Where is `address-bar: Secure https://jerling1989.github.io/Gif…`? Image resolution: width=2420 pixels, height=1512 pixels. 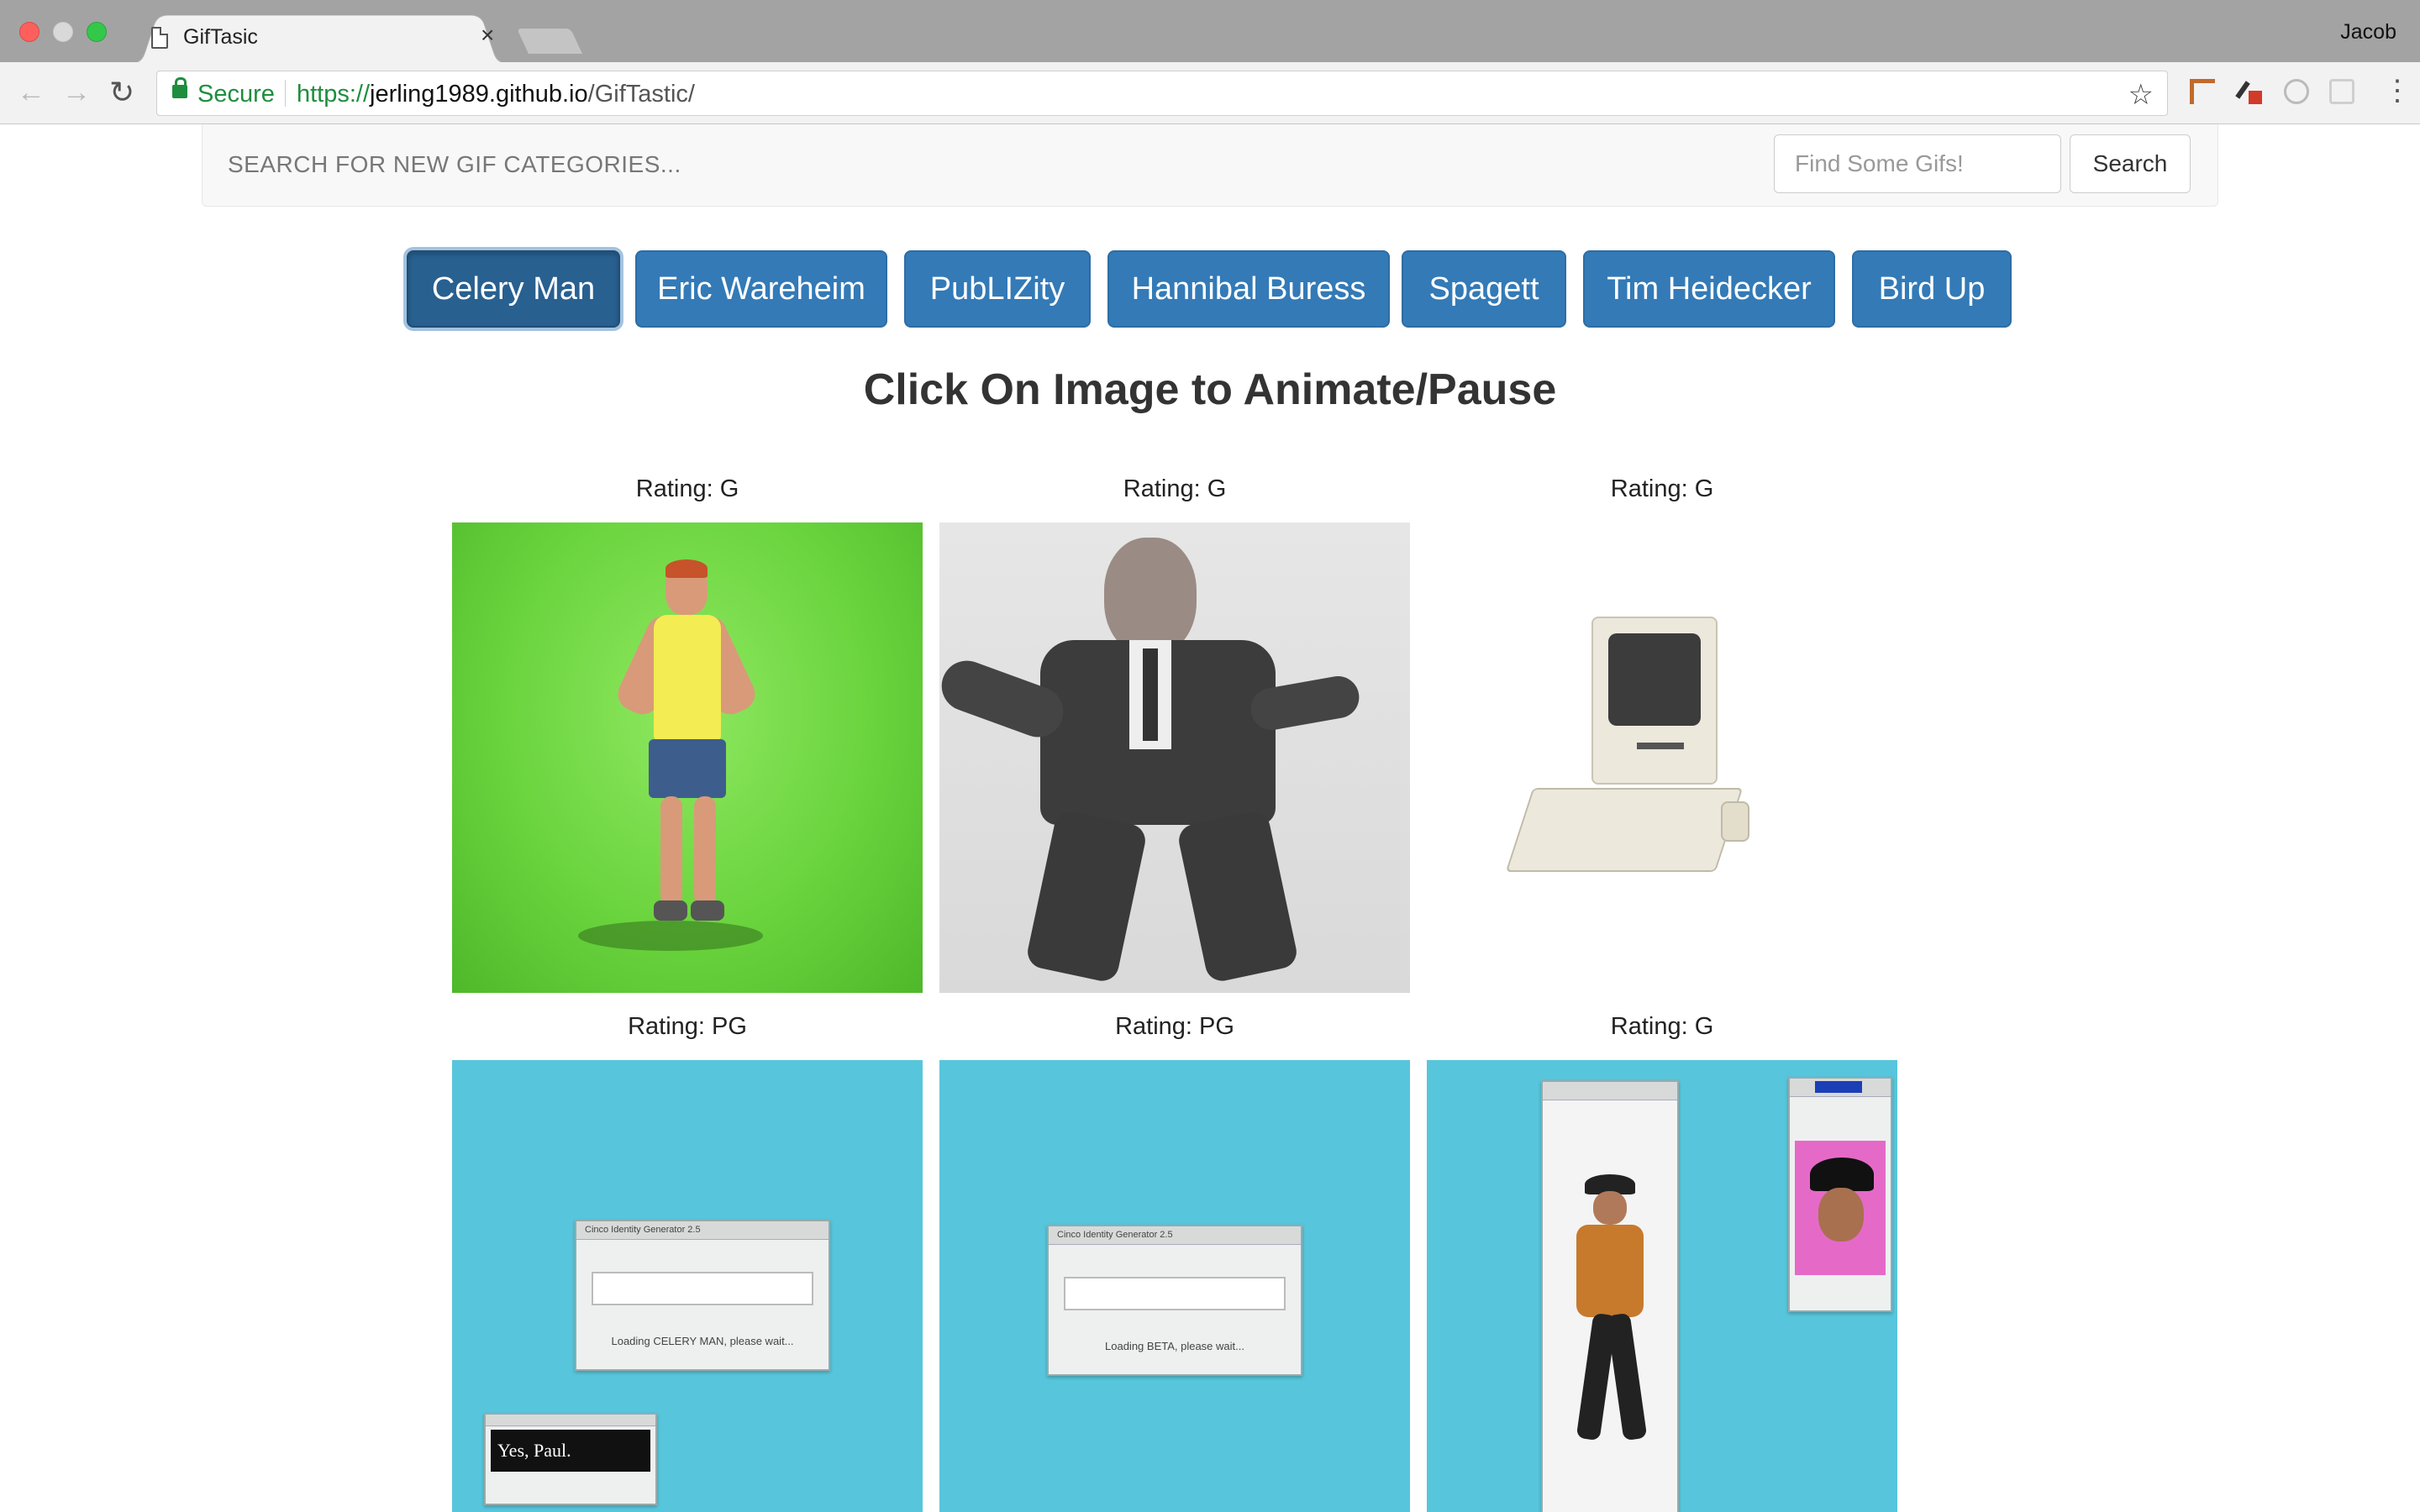 address-bar: Secure https://jerling1989.github.io/Gif… is located at coordinates (1162, 93).